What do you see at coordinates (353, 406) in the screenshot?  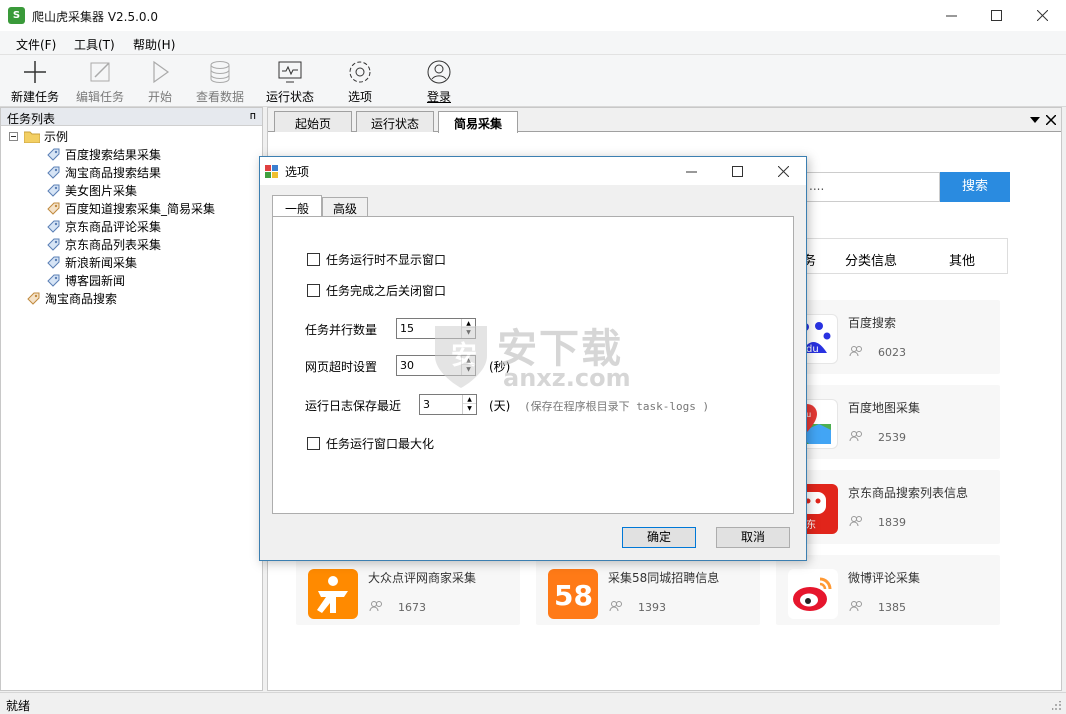 I see `log-label: 运行日志保存最近` at bounding box center [353, 406].